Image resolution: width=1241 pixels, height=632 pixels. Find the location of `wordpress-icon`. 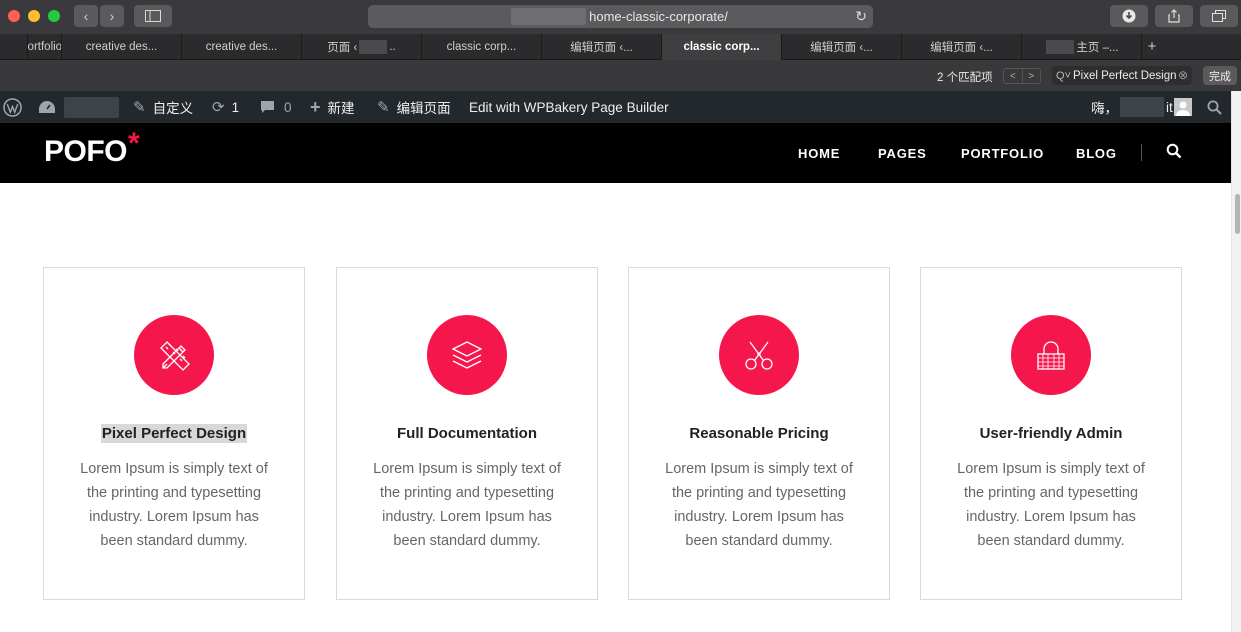

wordpress-icon is located at coordinates (12, 107).